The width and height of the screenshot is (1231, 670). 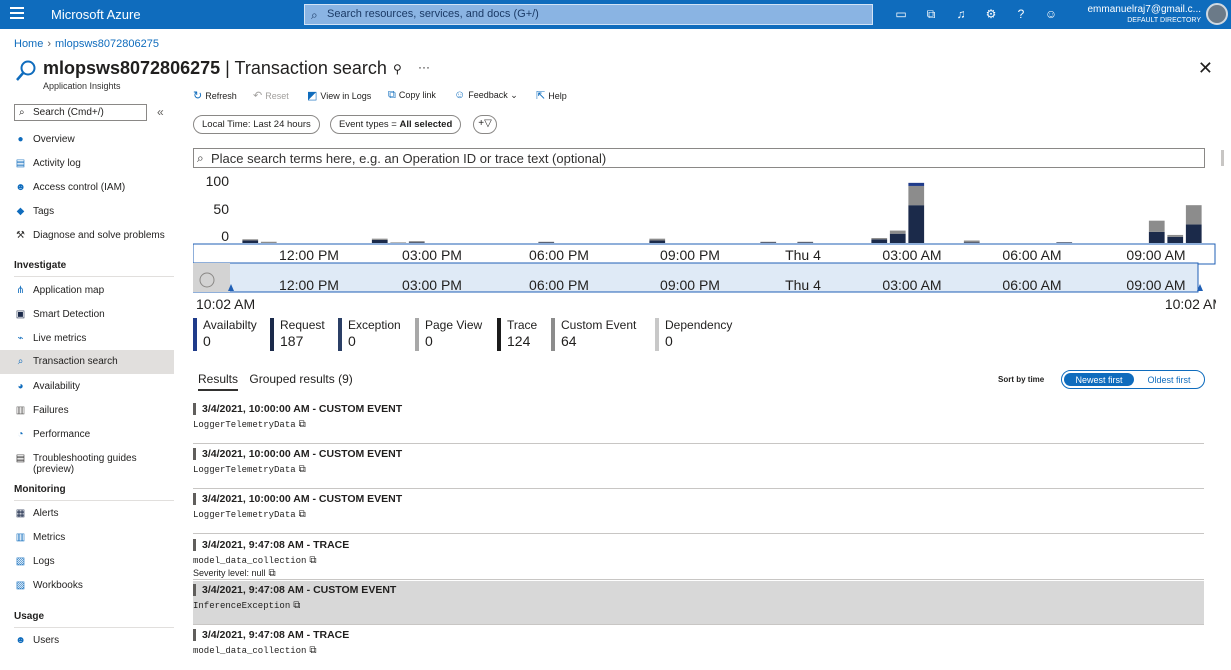 I want to click on brand-title: Microsoft Azure, so click(x=96, y=14).